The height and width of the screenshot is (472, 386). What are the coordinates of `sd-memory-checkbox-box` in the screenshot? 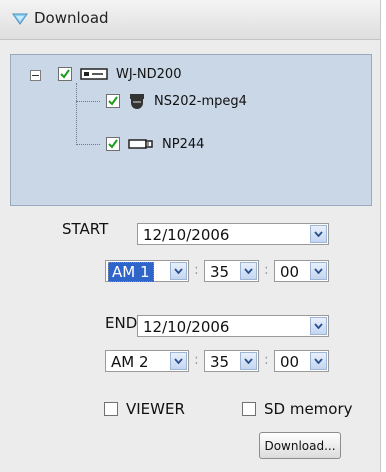 It's located at (249, 409).